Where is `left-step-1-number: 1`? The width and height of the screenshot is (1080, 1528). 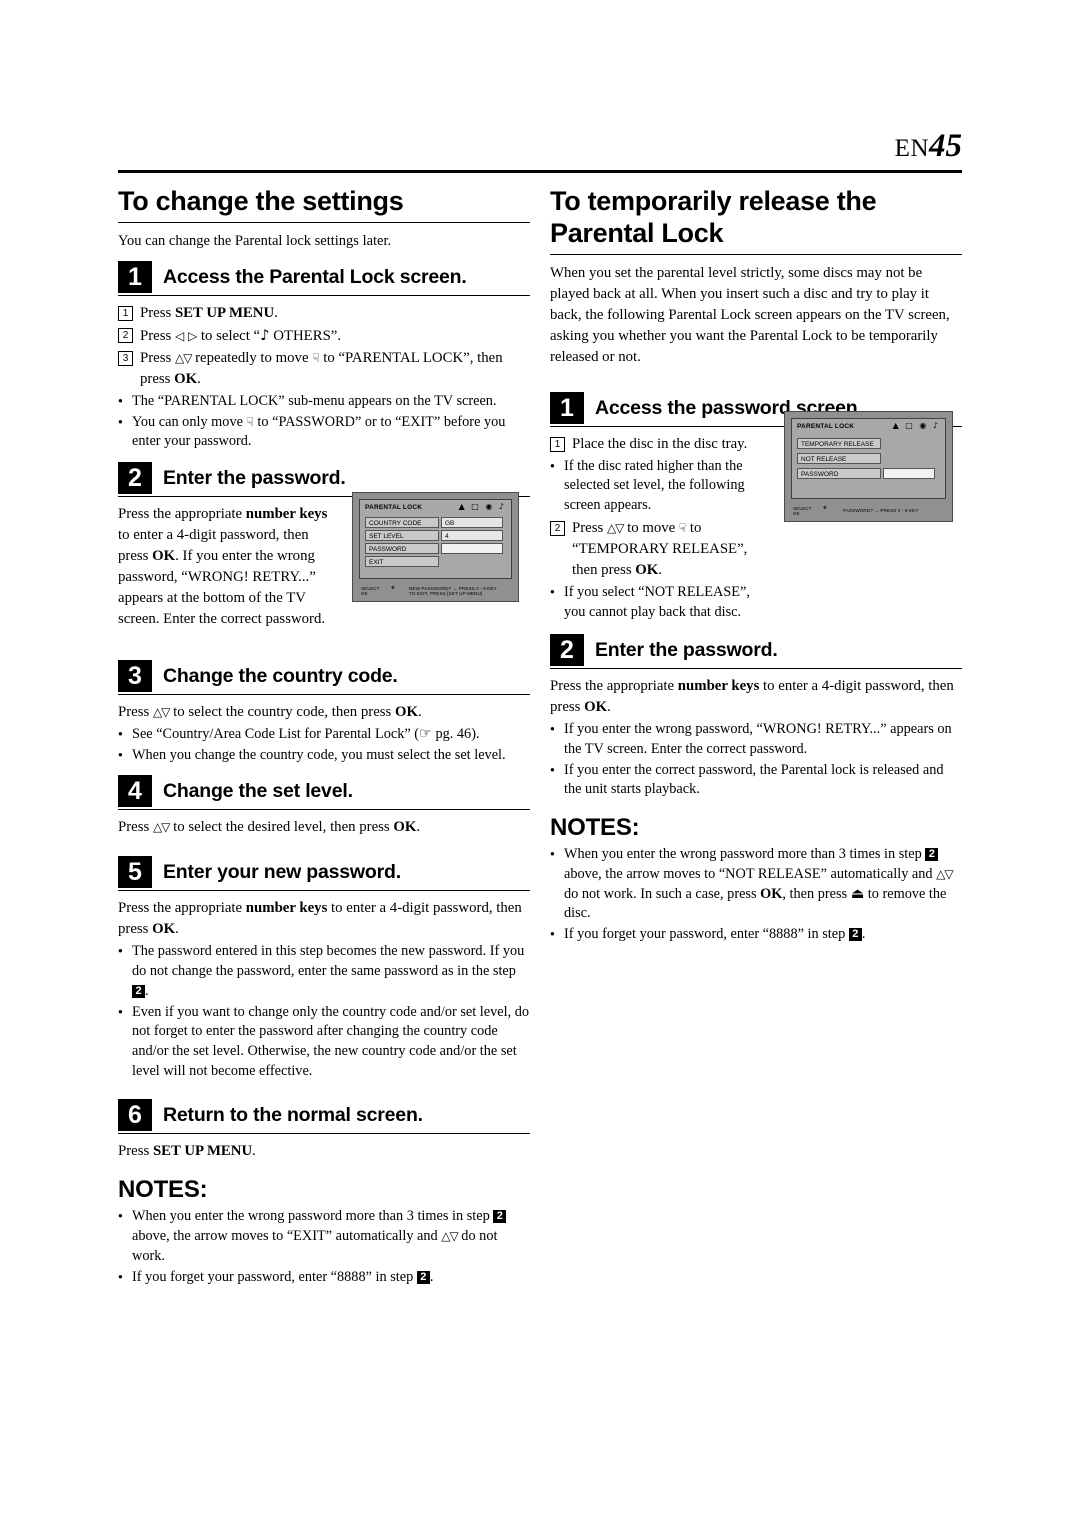
left-step-1-number: 1 is located at coordinates (135, 276).